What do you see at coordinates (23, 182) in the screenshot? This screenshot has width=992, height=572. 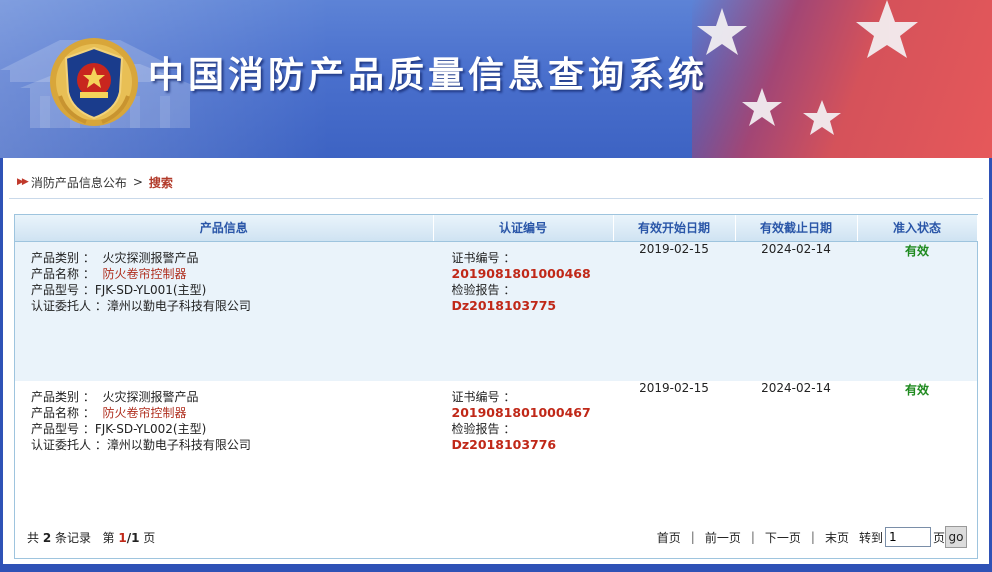 I see `double-arrow-icon: ▶▶` at bounding box center [23, 182].